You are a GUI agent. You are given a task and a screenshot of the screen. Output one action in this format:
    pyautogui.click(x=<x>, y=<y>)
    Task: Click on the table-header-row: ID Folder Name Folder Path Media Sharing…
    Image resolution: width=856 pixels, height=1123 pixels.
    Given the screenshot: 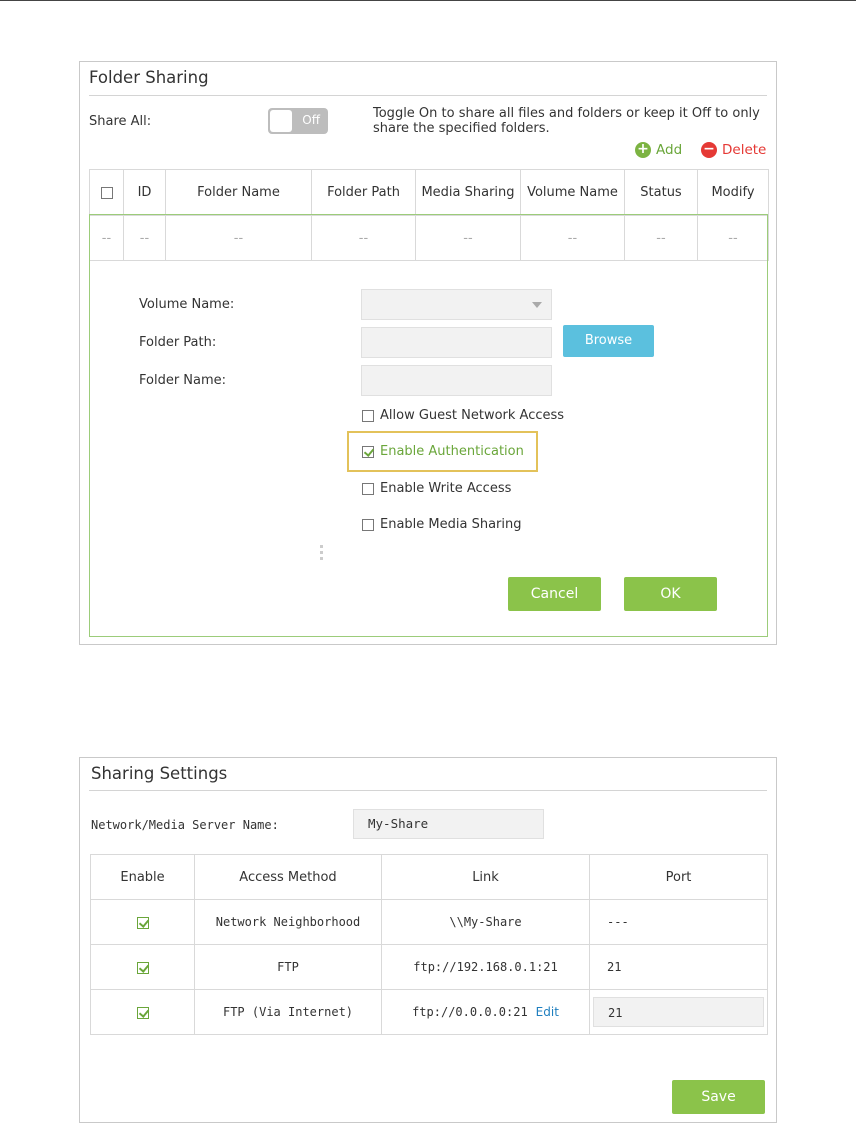 What is the action you would take?
    pyautogui.click(x=429, y=192)
    